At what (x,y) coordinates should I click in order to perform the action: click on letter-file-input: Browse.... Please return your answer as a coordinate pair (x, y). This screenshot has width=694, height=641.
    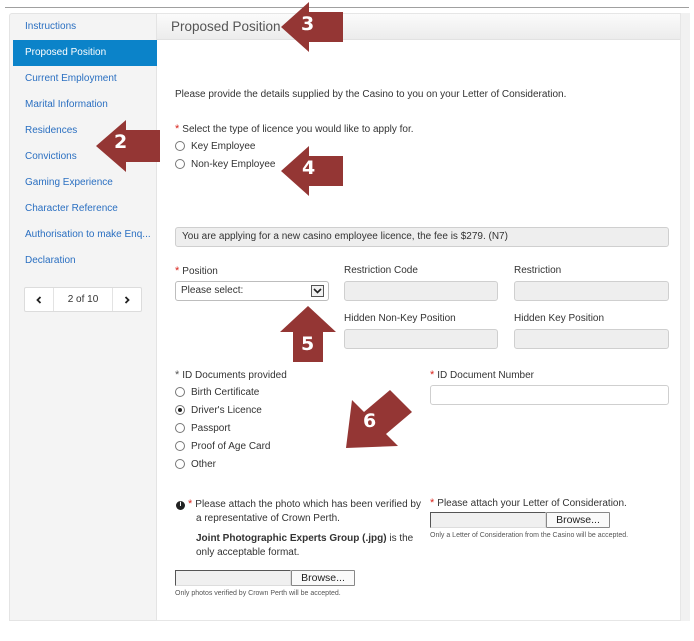
    Looking at the image, I should click on (520, 520).